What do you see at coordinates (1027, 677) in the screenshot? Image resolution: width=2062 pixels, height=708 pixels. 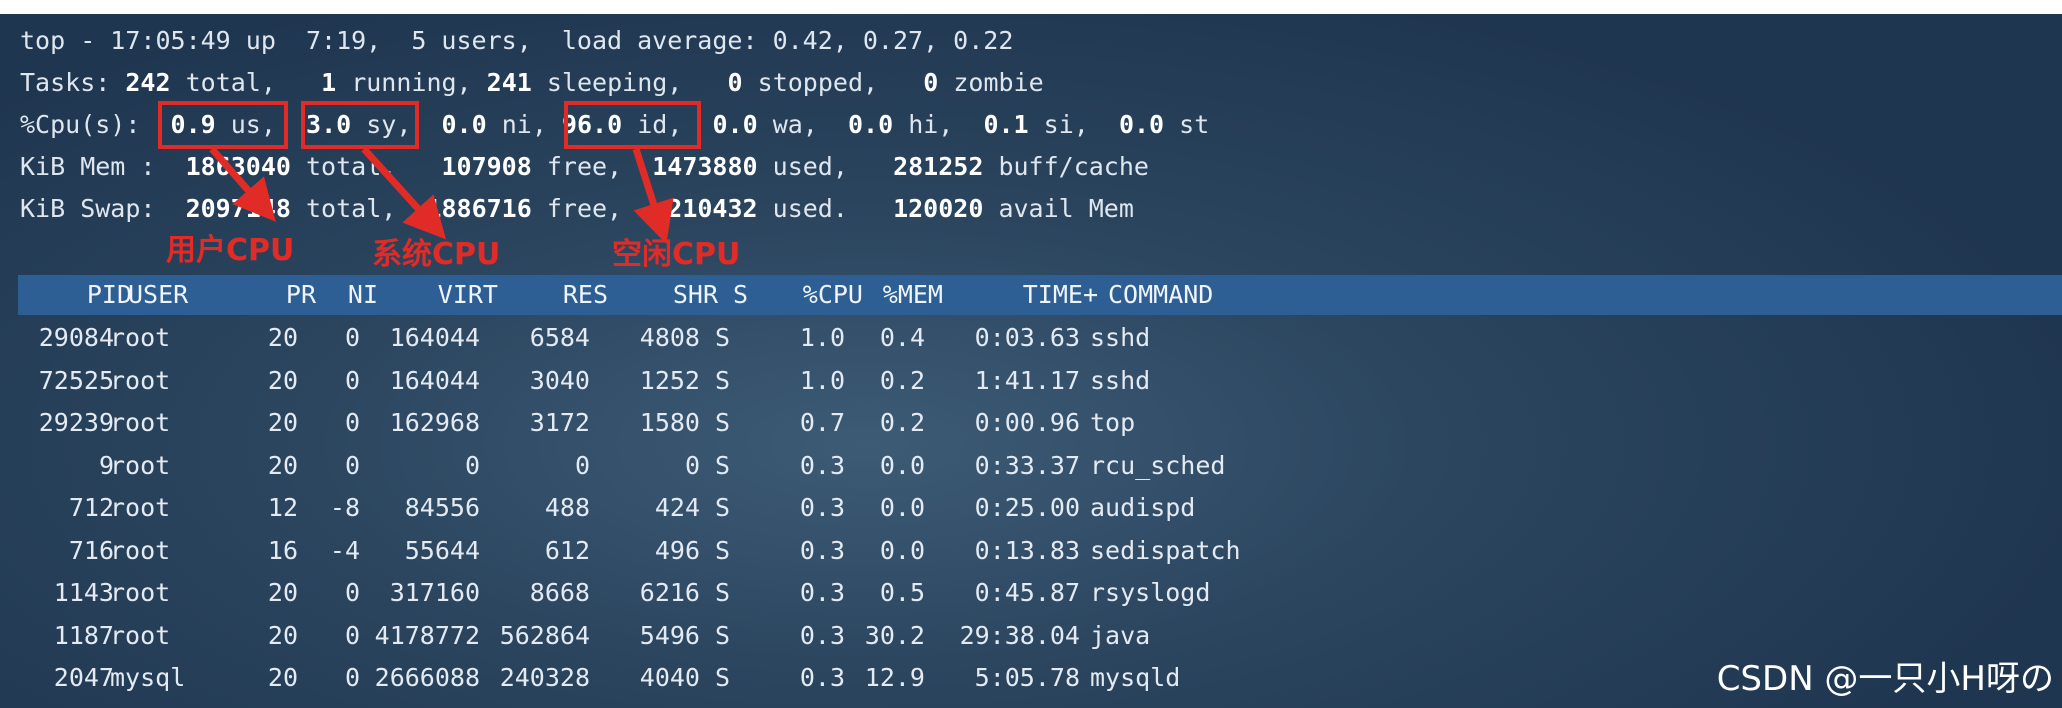 I see `cell-time: 5:05.78` at bounding box center [1027, 677].